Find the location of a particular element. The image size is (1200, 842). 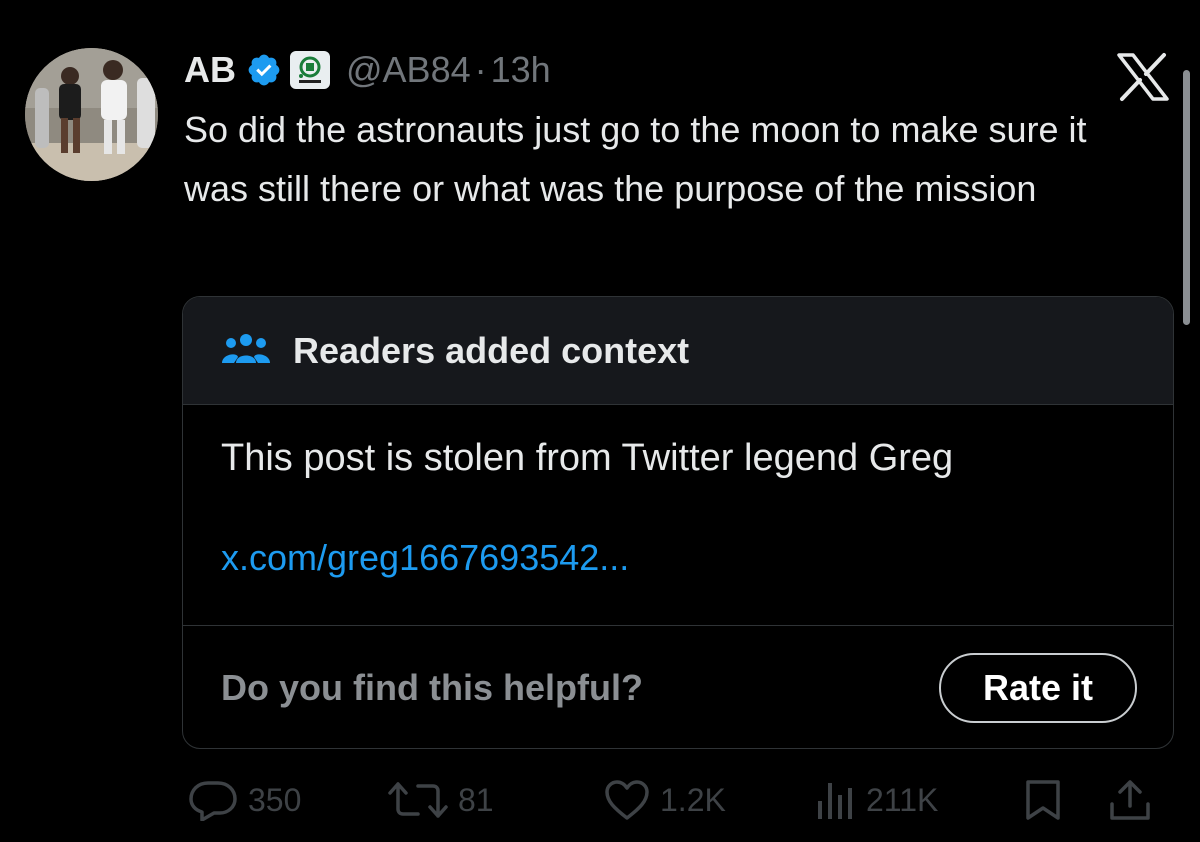

helpful-prompt: Do you find this helpful? is located at coordinates (432, 687).